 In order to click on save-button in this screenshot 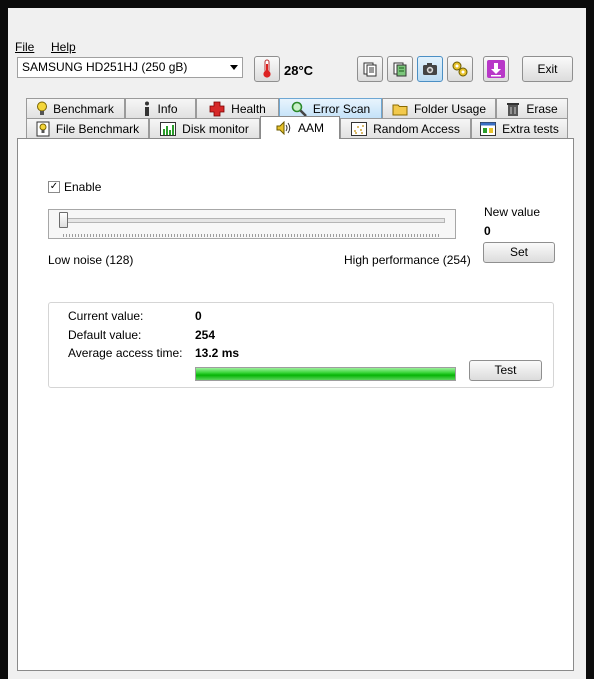, I will do `click(496, 69)`.